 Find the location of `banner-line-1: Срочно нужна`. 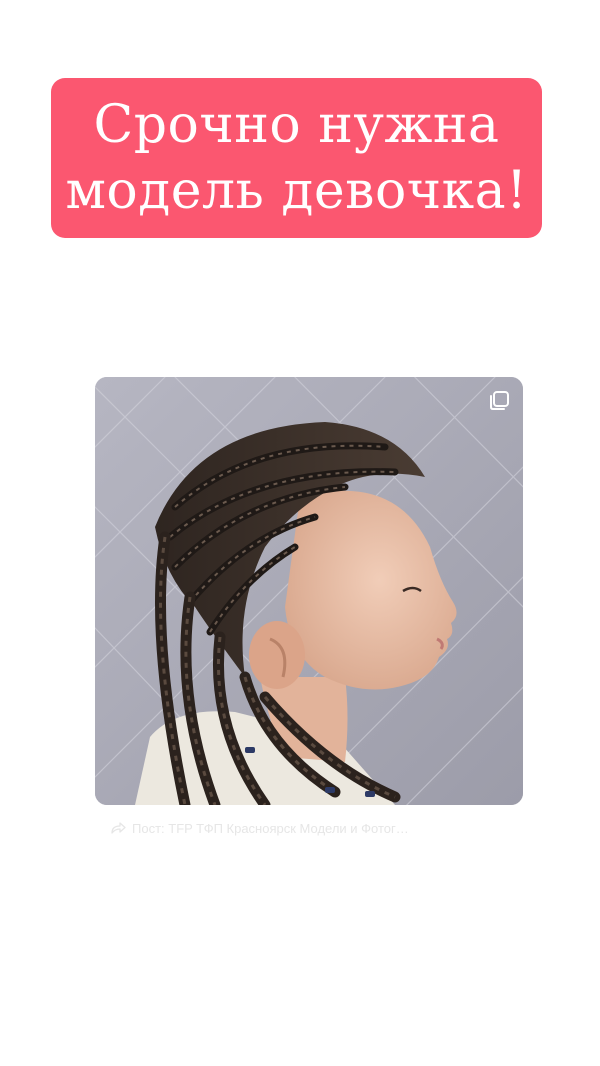

banner-line-1: Срочно нужна is located at coordinates (296, 125).